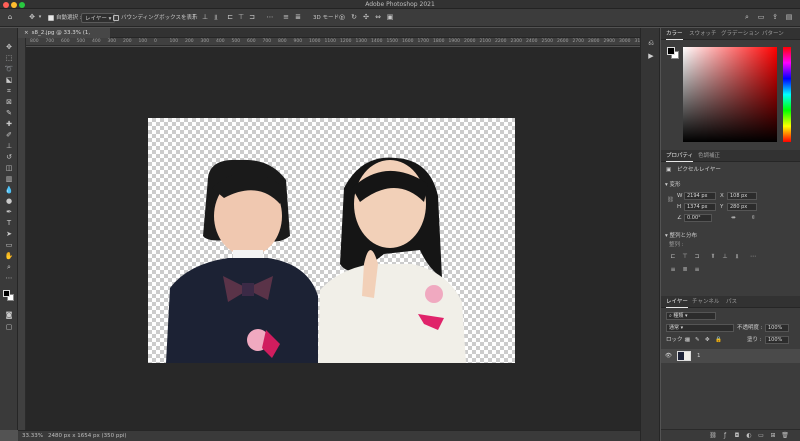  Describe the element at coordinates (700, 328) in the screenshot. I see `blend-mode-dropdown: 通常 ▾` at that location.